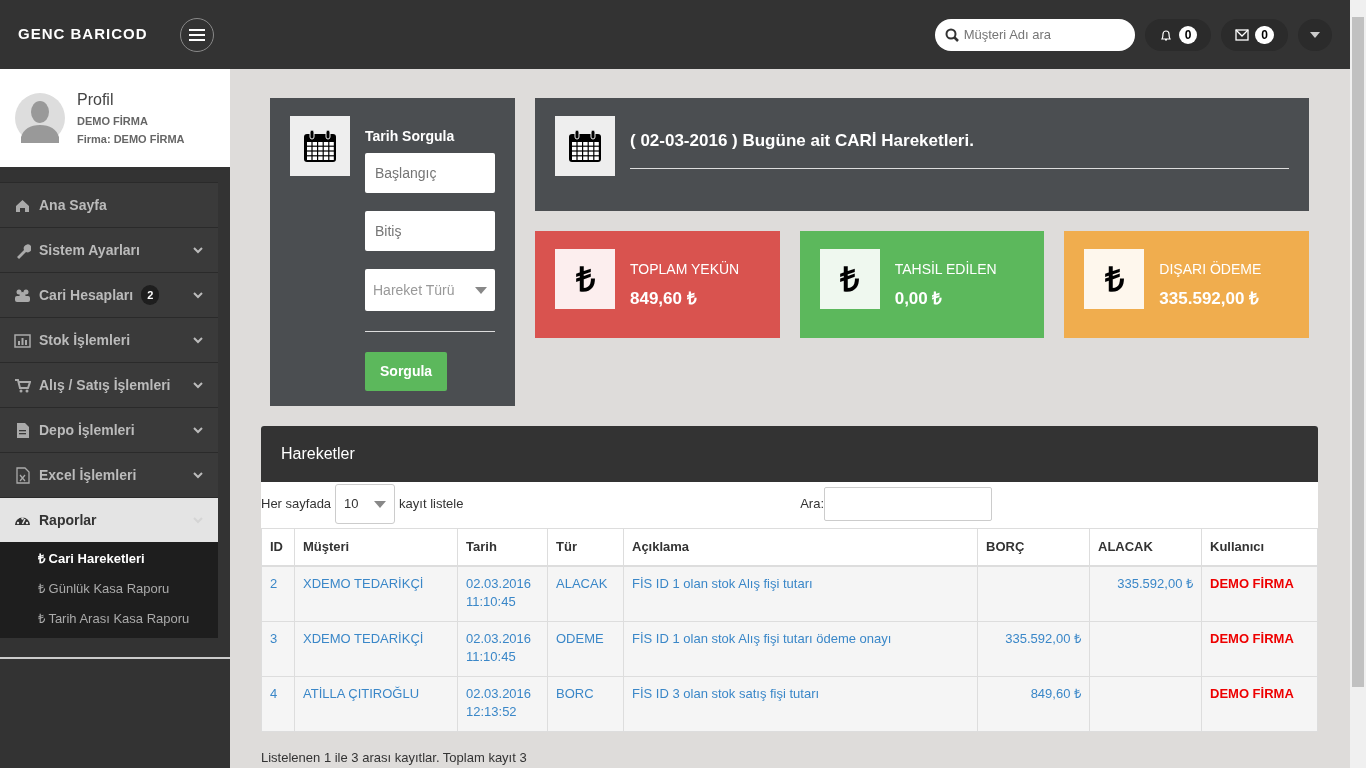  I want to click on table-cell: 4, so click(278, 703).